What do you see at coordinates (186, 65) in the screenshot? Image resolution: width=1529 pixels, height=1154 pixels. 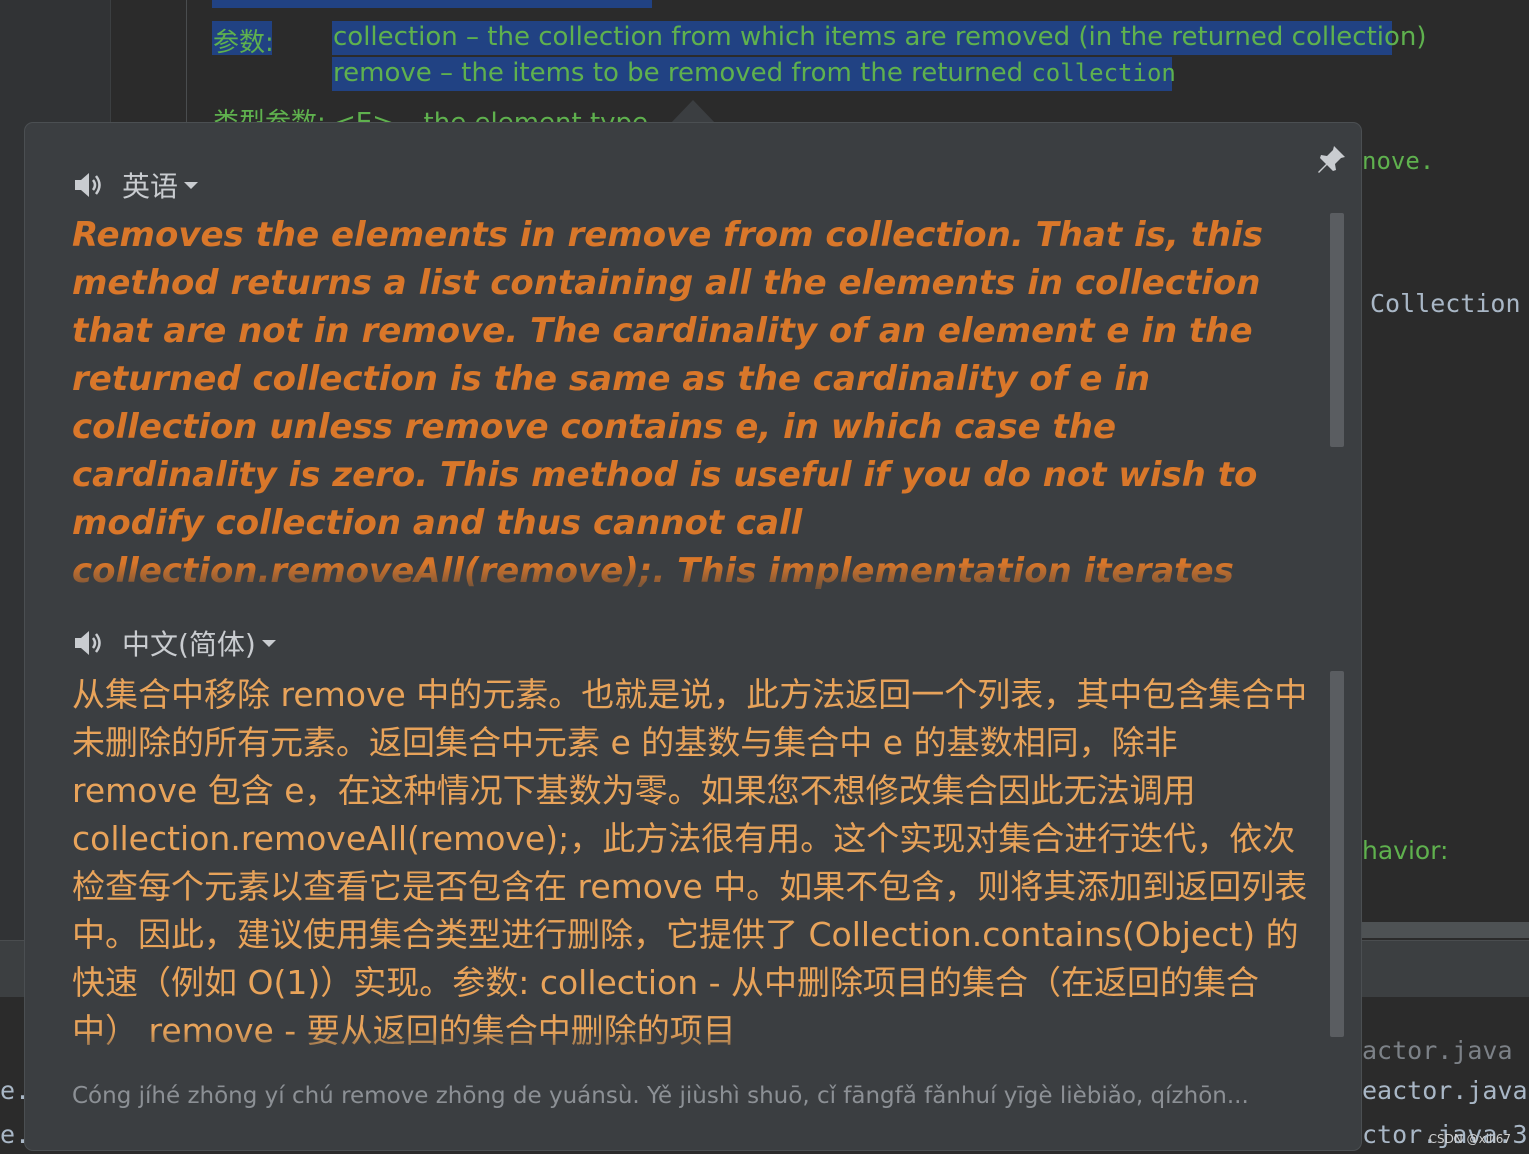 I see `ide-indent-guide` at bounding box center [186, 65].